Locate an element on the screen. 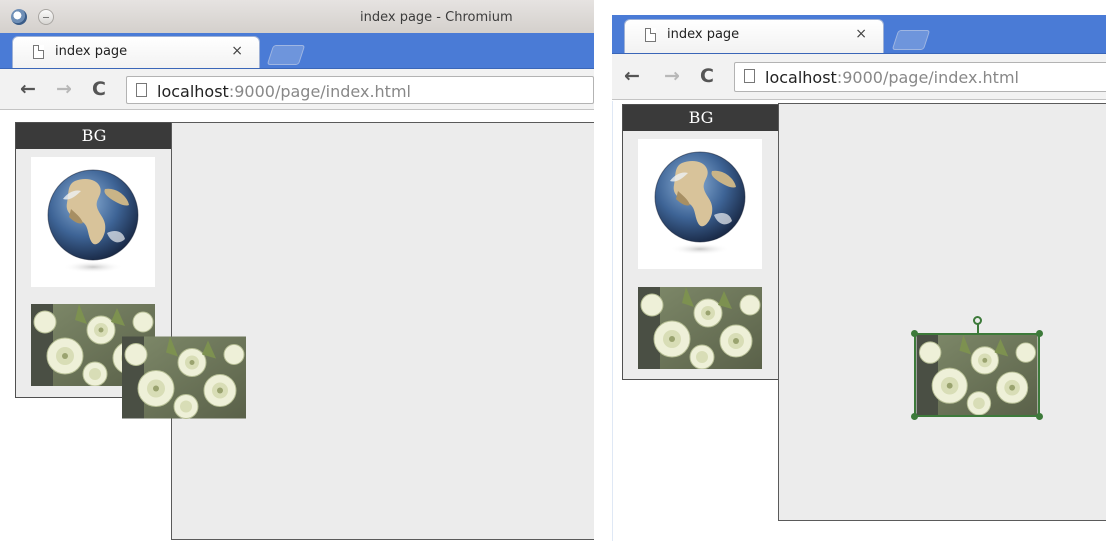  resize-handle-top-right is located at coordinates (1039, 333).